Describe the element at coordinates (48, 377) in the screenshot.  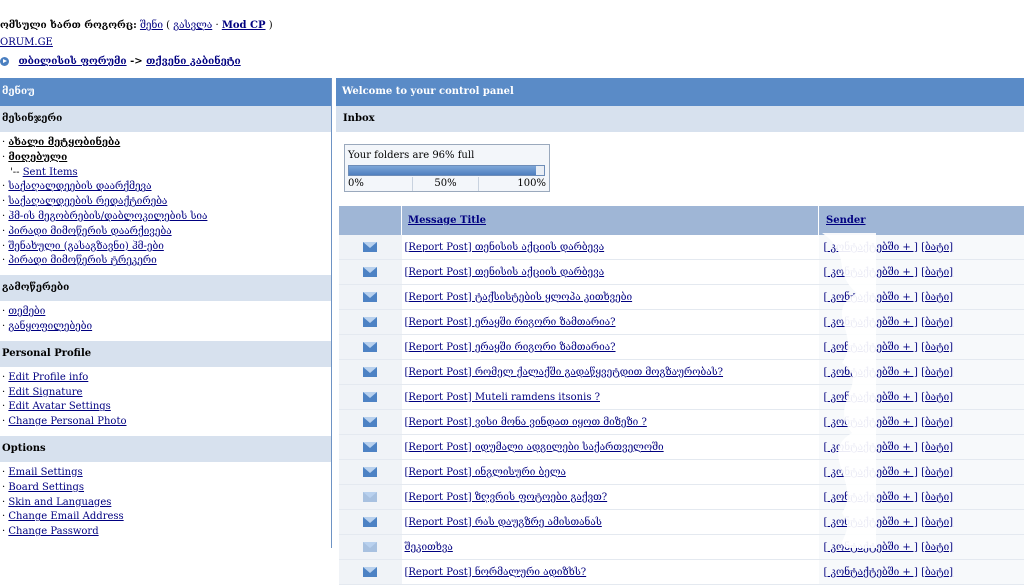
I see `edit-profile-link: Edit Profile info` at that location.